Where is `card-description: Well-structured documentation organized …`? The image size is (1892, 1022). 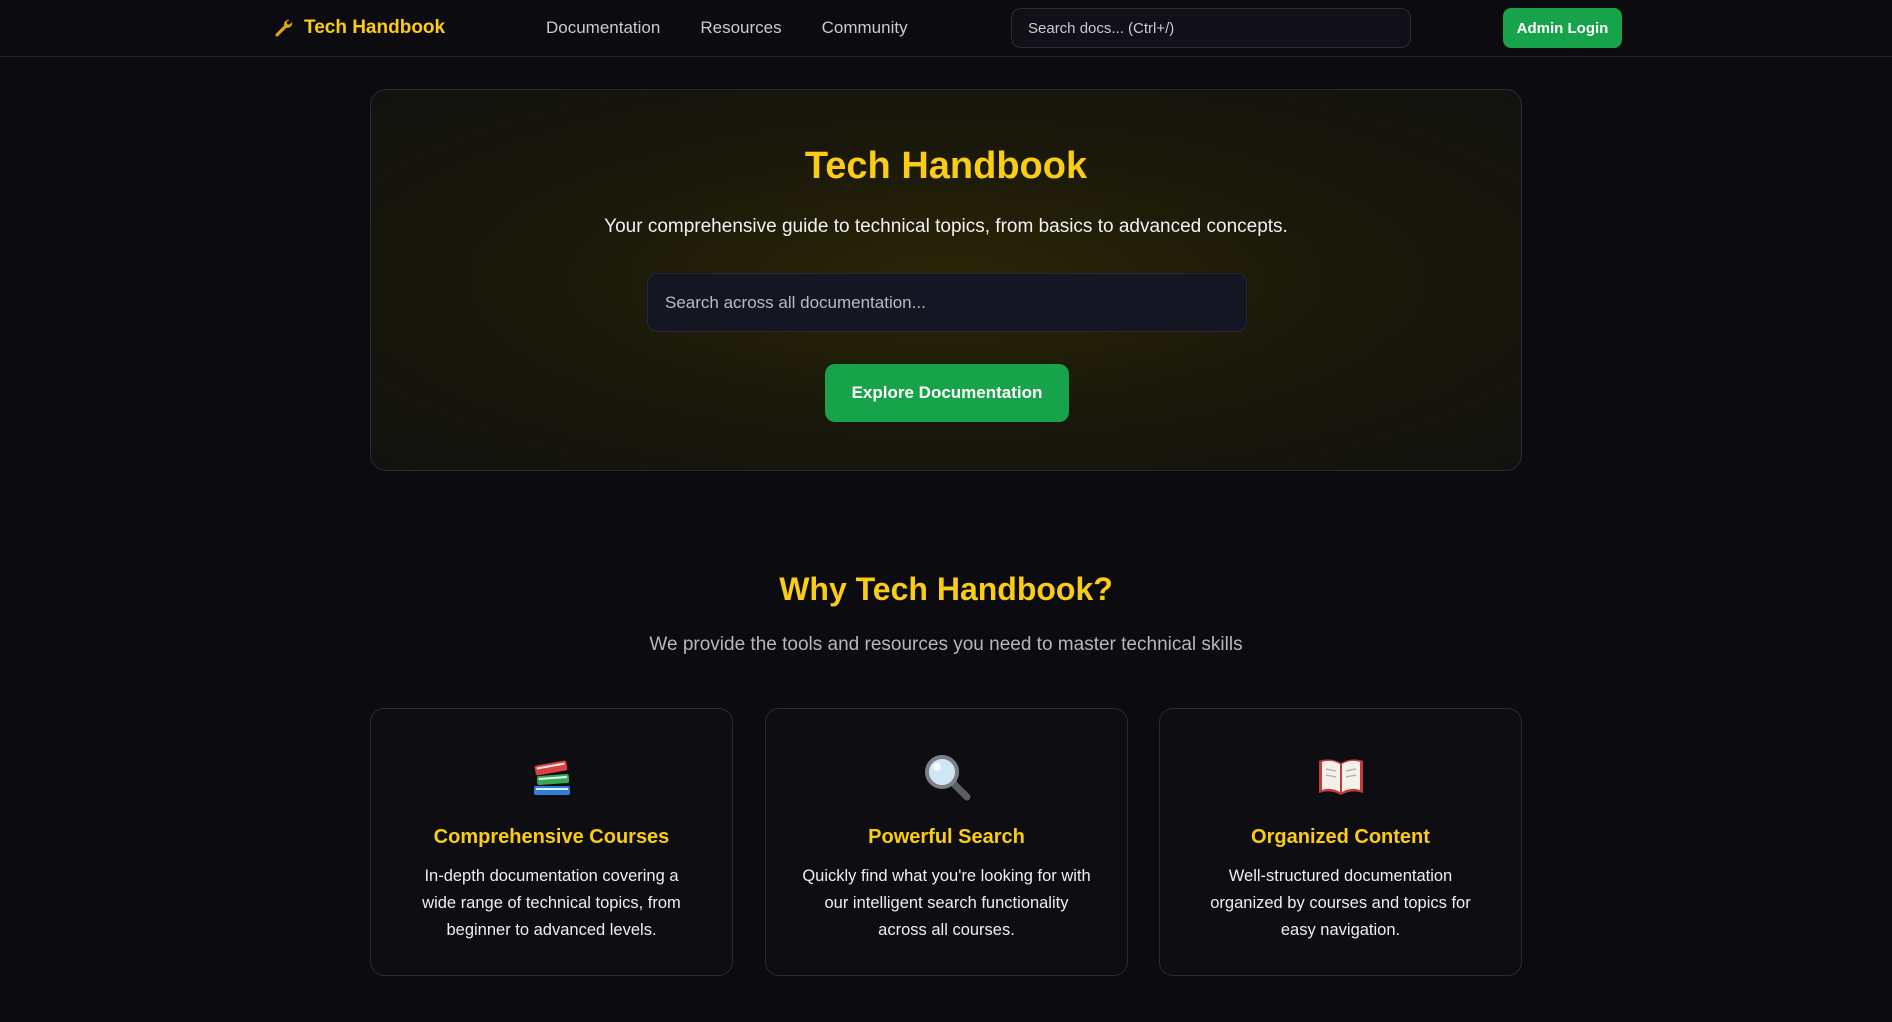
card-description: Well-structured documentation organized … is located at coordinates (1340, 903).